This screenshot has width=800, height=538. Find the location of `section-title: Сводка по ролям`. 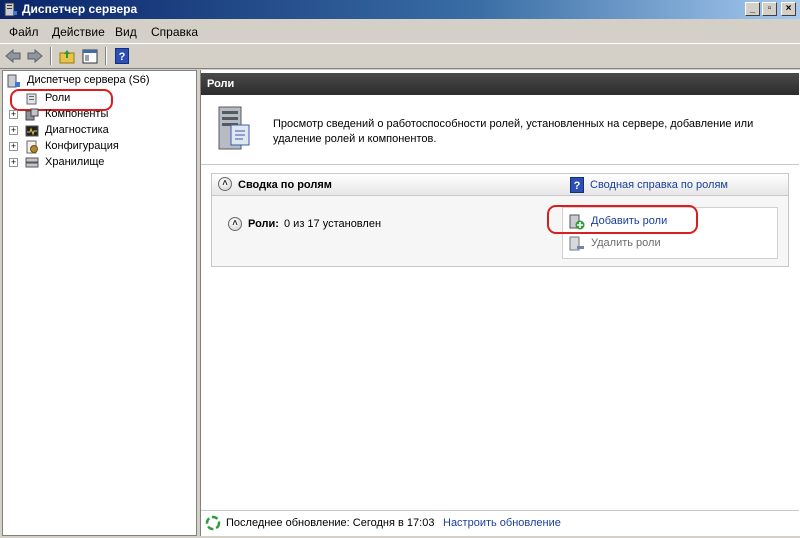

section-title: Сводка по ролям is located at coordinates (285, 185).